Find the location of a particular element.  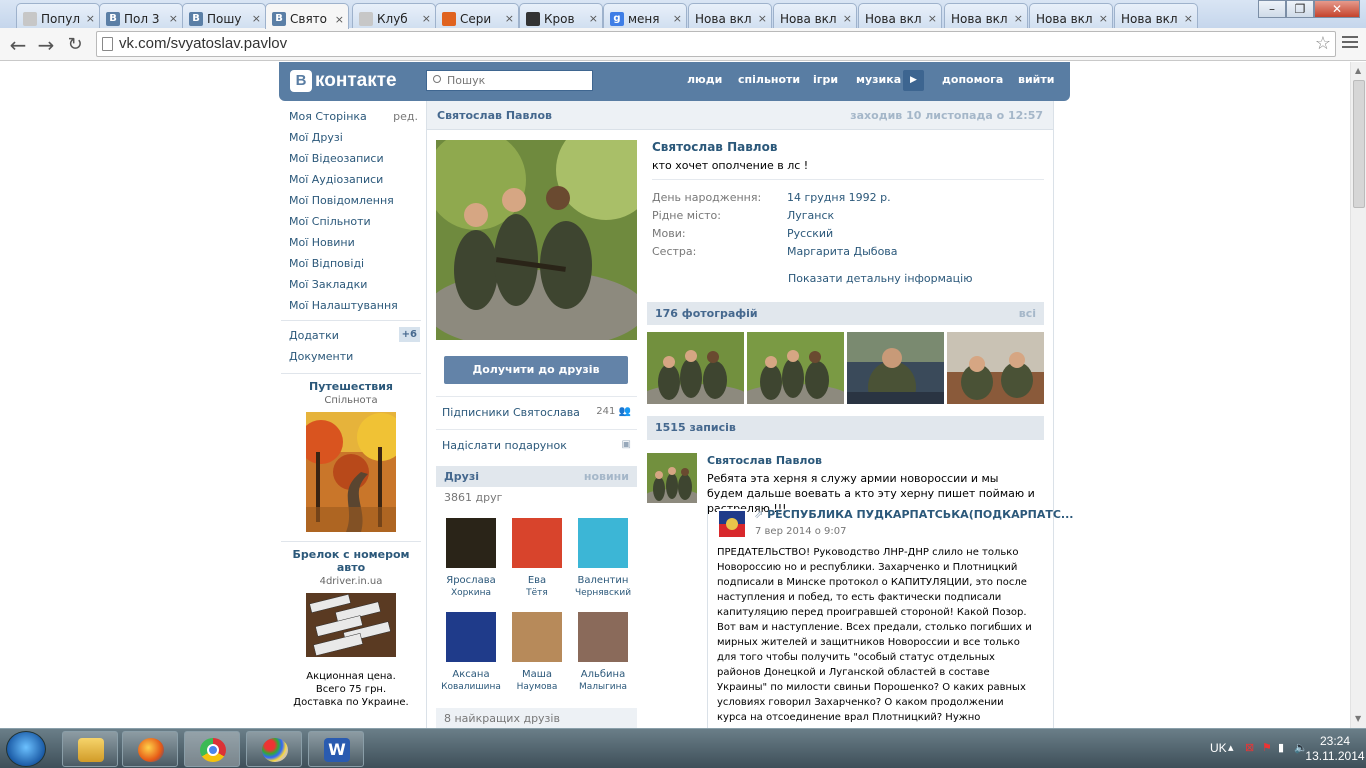

play-icon: ▶ is located at coordinates (913, 80).